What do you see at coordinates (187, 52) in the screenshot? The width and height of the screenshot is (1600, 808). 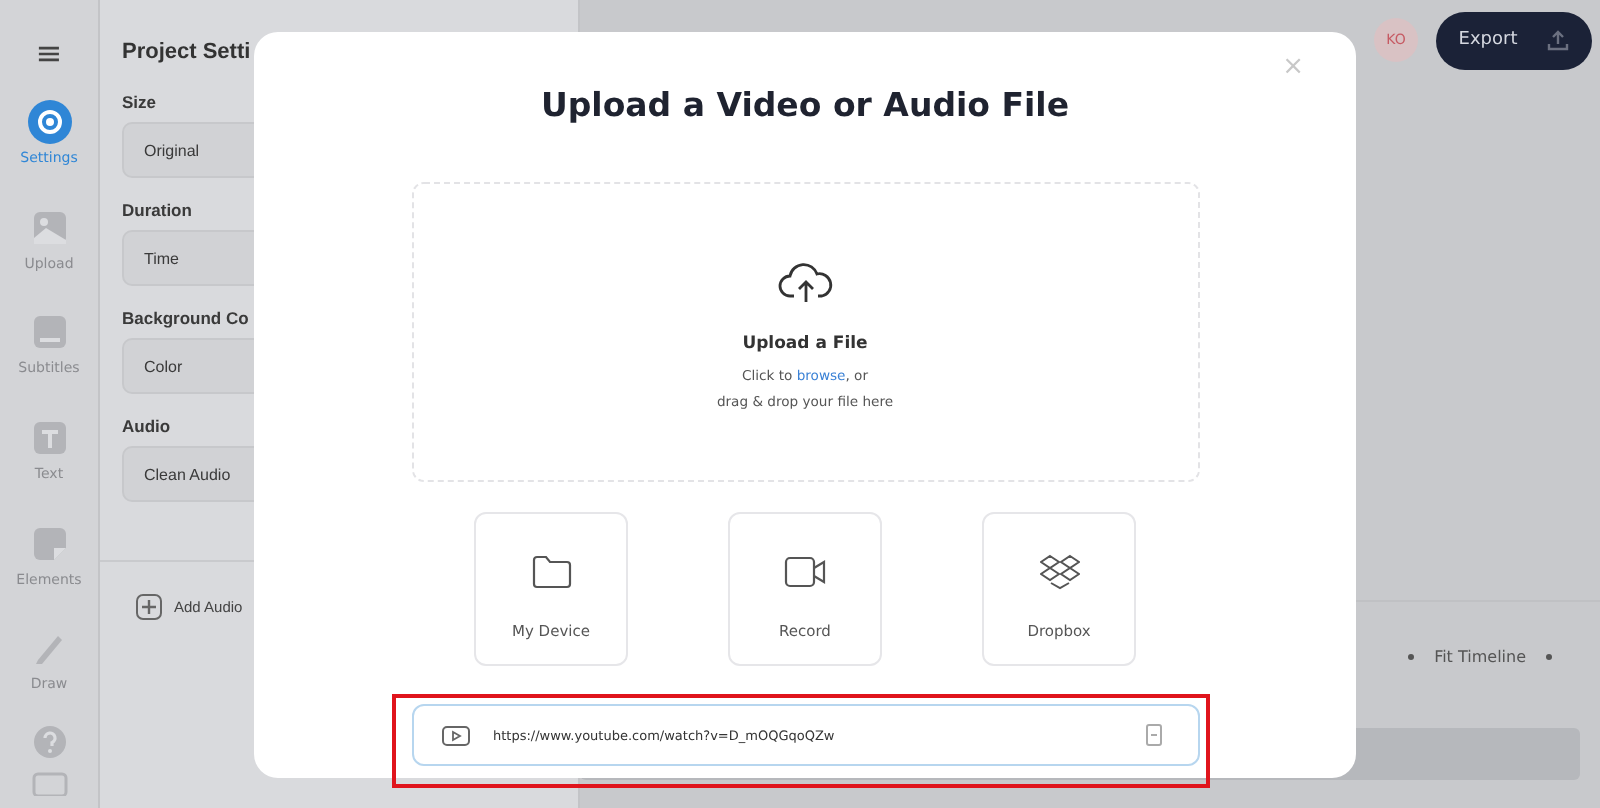 I see `panel-title: Project Setti` at bounding box center [187, 52].